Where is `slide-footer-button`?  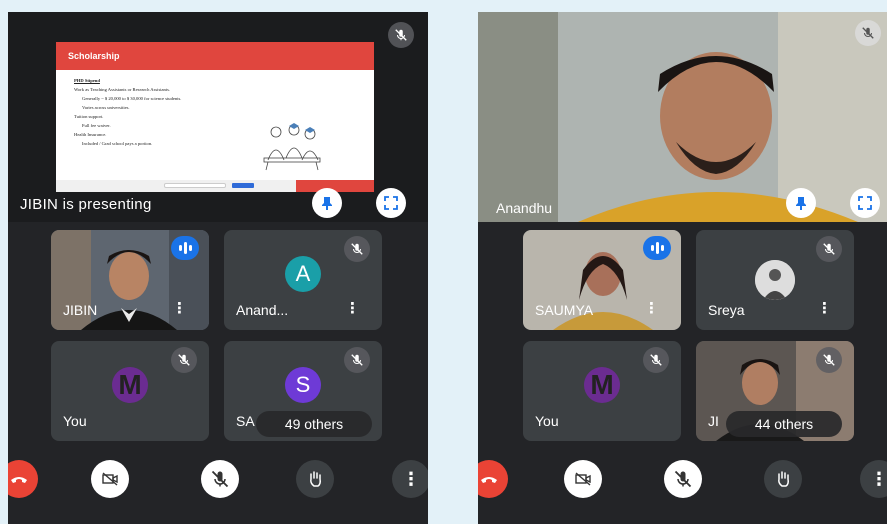
slide-footer-button is located at coordinates (243, 185).